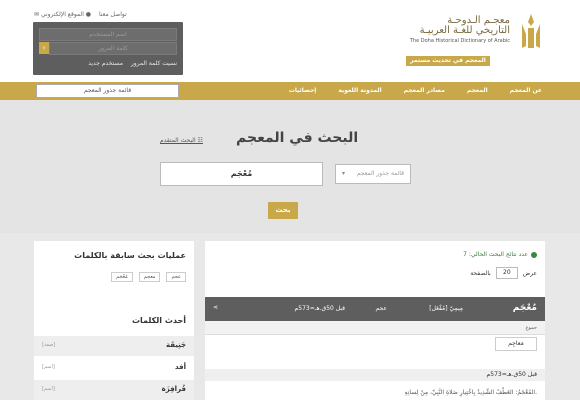 The height and width of the screenshot is (406, 580). What do you see at coordinates (114, 368) in the screenshot?
I see `latest-word-row: أفد [اسم]` at bounding box center [114, 368].